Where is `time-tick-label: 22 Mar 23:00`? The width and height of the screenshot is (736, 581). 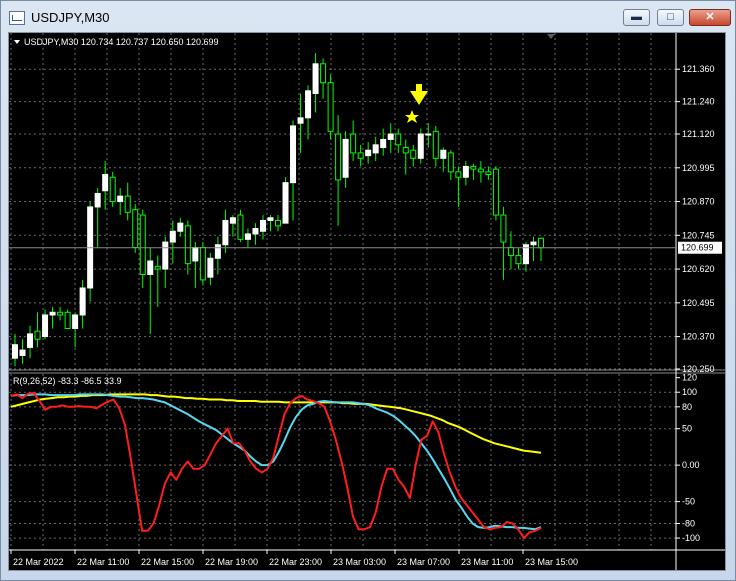 time-tick-label: 22 Mar 23:00 is located at coordinates (295, 562).